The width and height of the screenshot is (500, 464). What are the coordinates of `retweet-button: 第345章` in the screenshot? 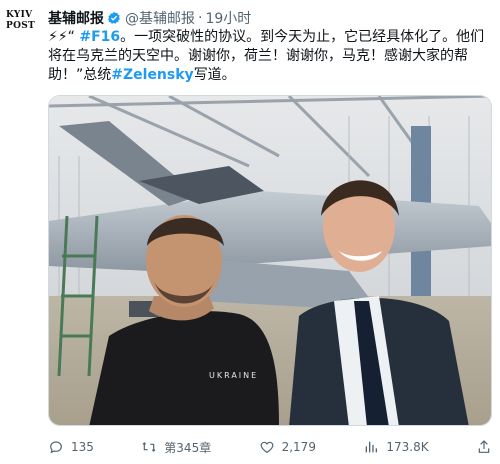 It's located at (176, 447).